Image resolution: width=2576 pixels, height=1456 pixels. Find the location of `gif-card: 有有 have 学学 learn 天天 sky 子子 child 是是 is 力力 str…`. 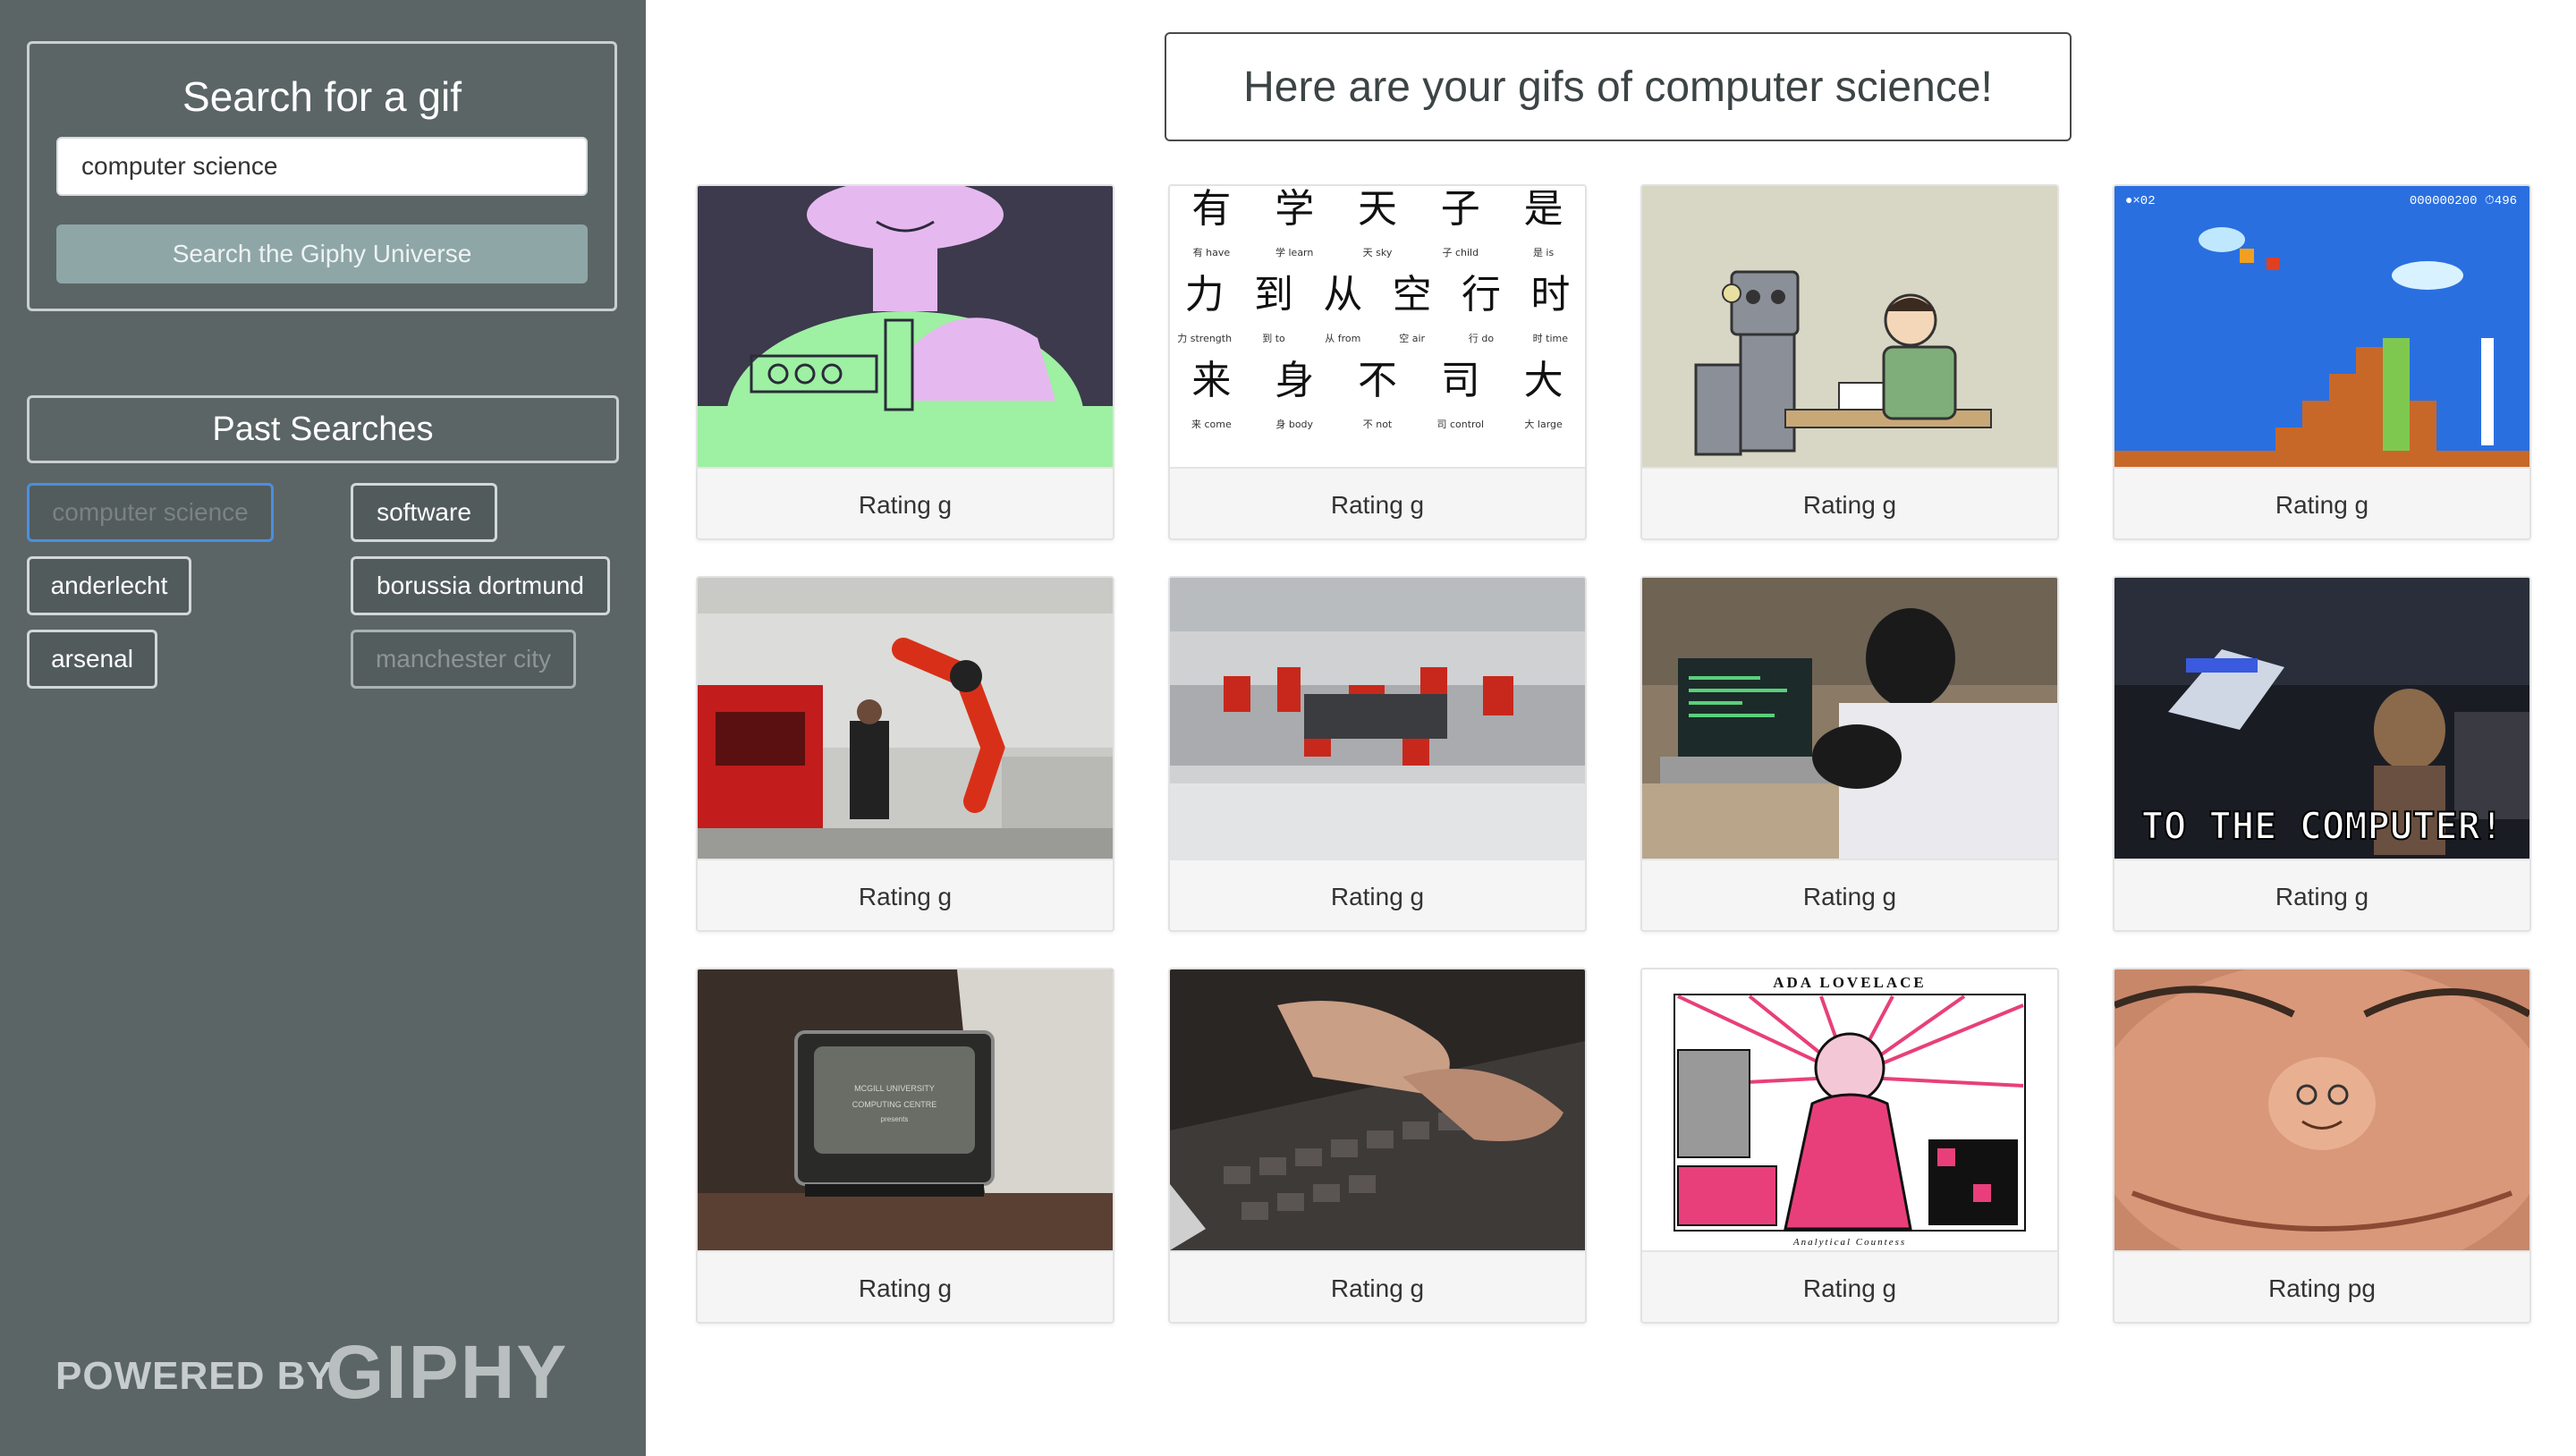

gif-card: 有有 have 学学 learn 天天 sky 子子 child 是是 is 力力 str… is located at coordinates (1377, 362).